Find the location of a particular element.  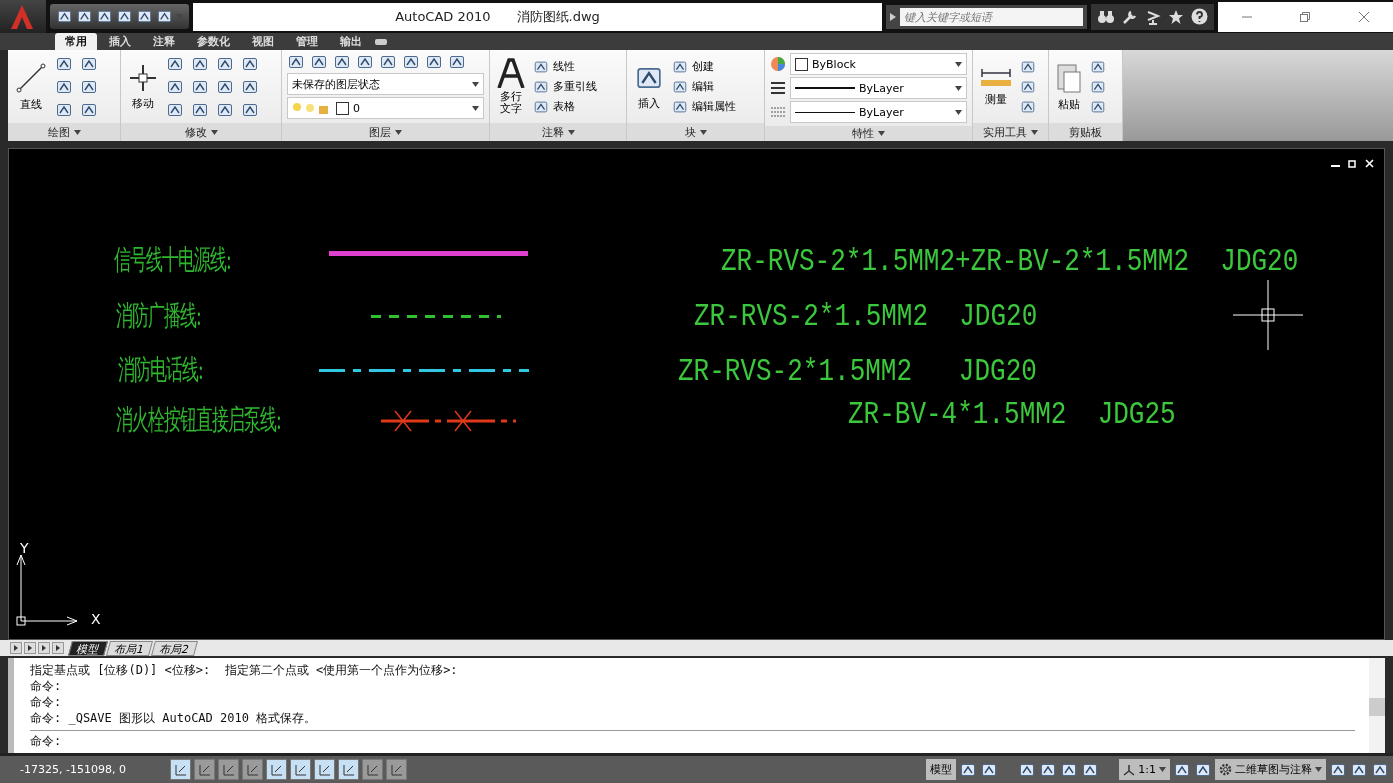

ribbon-tab: 常用 is located at coordinates (76, 41).